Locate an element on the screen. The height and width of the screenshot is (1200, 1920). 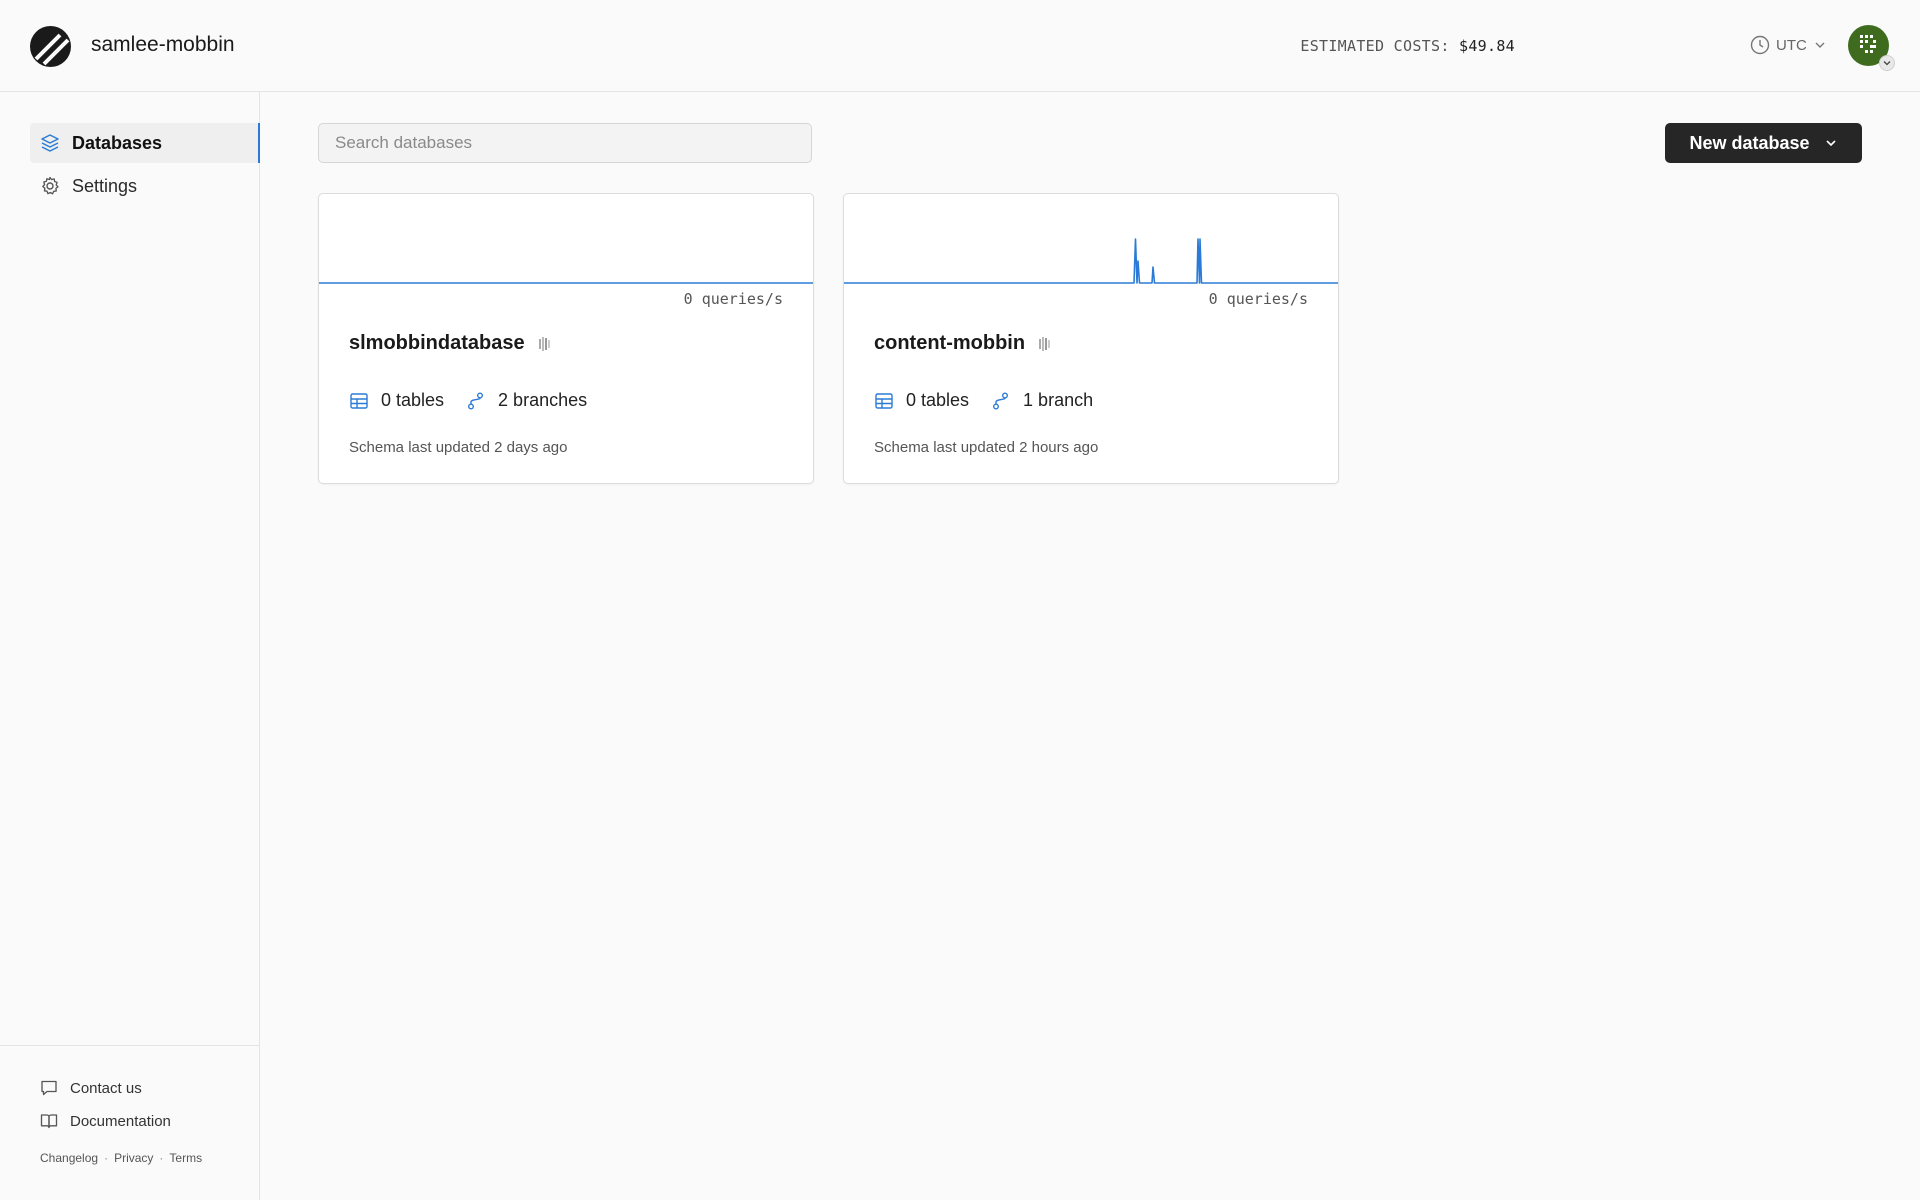
gear-icon is located at coordinates (50, 185).